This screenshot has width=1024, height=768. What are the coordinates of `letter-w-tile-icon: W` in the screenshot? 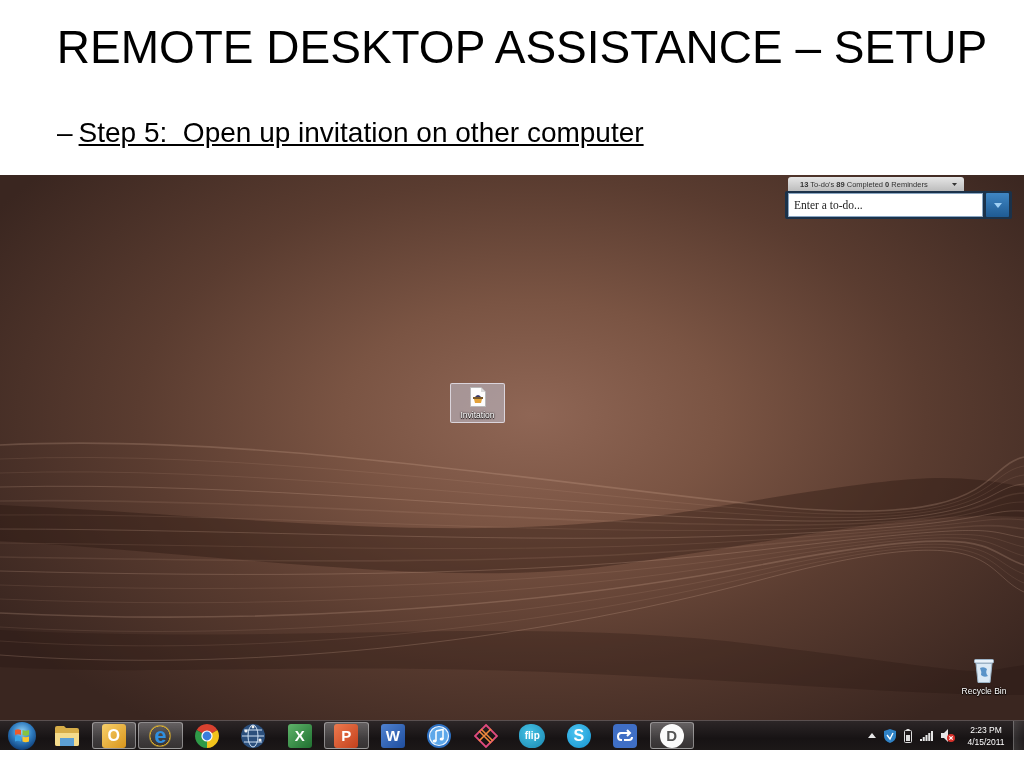 It's located at (392, 735).